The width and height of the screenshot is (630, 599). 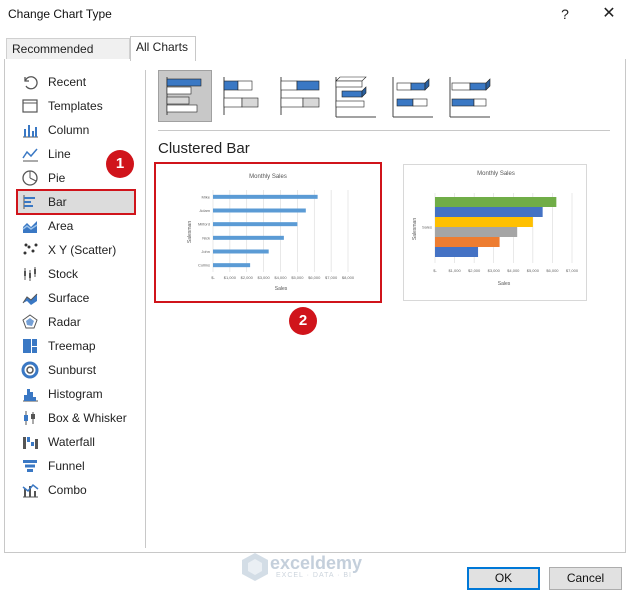 I want to click on waterfall-chart-icon, so click(x=30, y=442).